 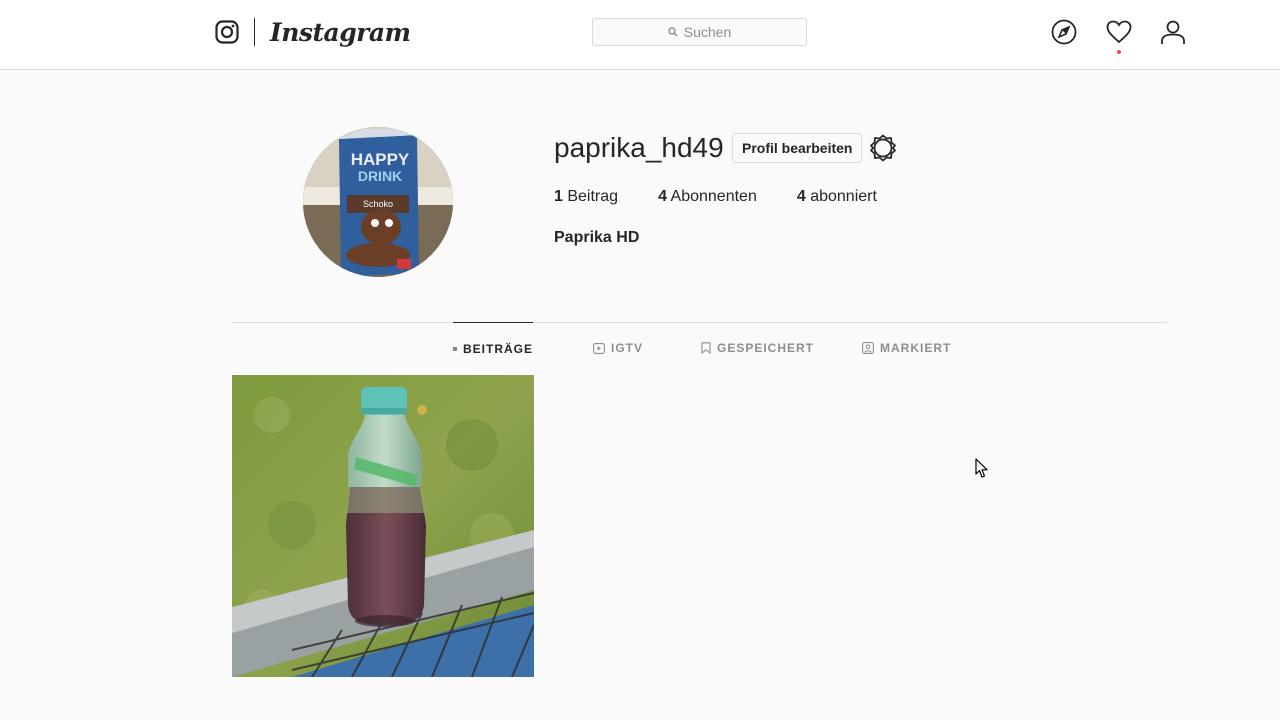 I want to click on mouse-cursor-icon, so click(x=981, y=468).